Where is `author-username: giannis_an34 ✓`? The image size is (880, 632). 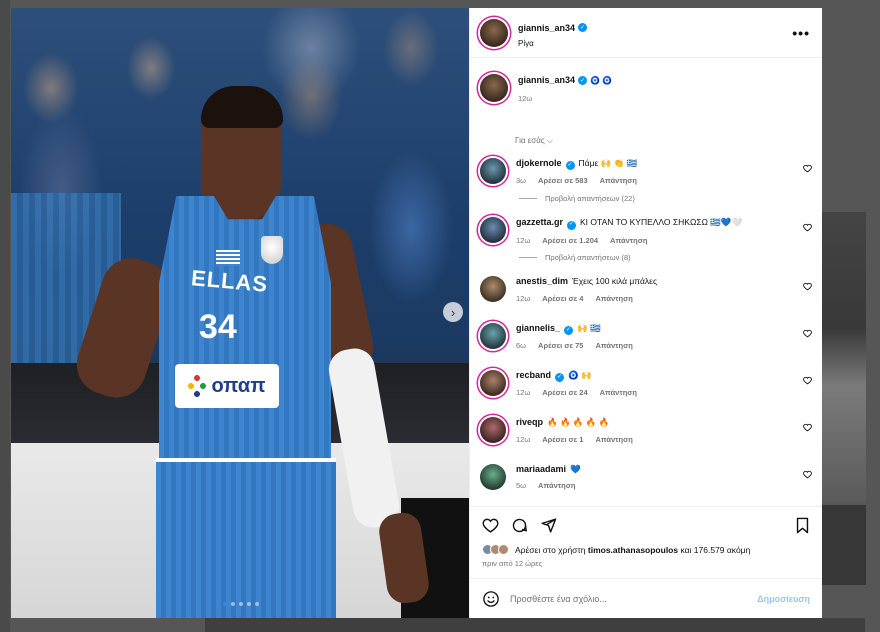 author-username: giannis_an34 ✓ is located at coordinates (553, 28).